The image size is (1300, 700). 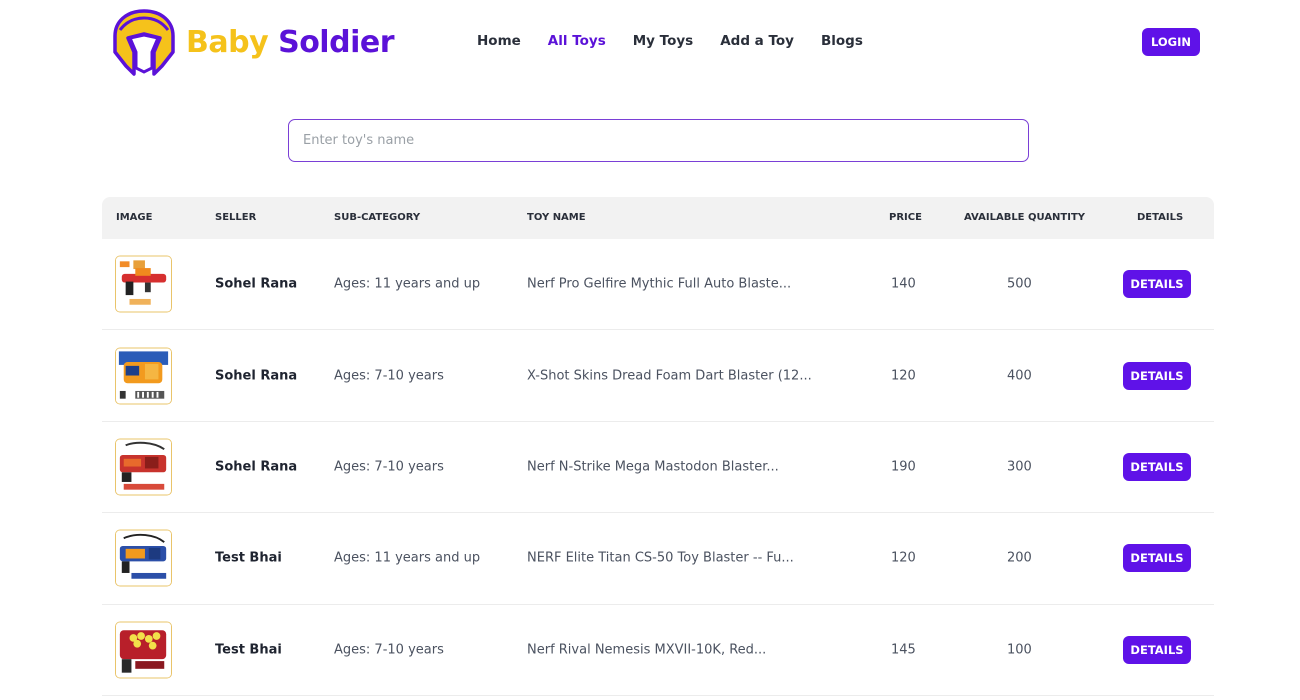 I want to click on nav-home: Home, so click(x=499, y=41).